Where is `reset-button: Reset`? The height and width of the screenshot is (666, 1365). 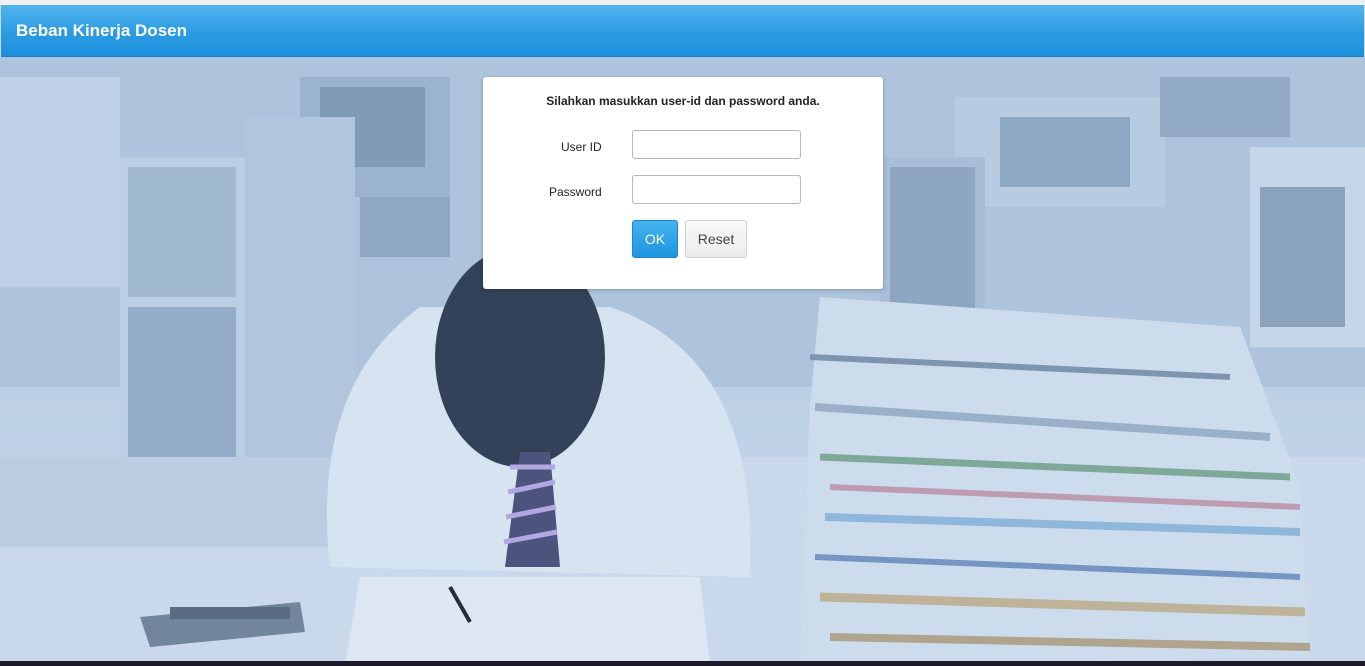
reset-button: Reset is located at coordinates (716, 239).